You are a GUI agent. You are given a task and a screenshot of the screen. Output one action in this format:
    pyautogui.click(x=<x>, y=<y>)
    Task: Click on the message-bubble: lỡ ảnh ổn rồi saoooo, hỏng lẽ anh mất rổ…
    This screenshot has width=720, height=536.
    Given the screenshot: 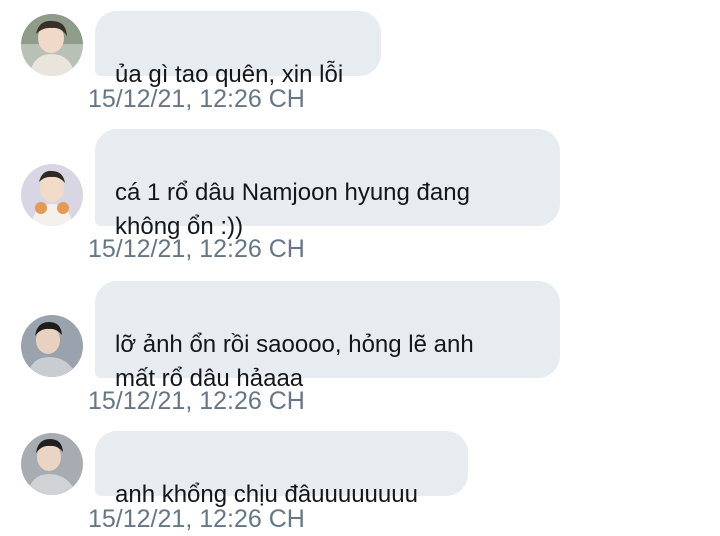 What is the action you would take?
    pyautogui.click(x=327, y=336)
    